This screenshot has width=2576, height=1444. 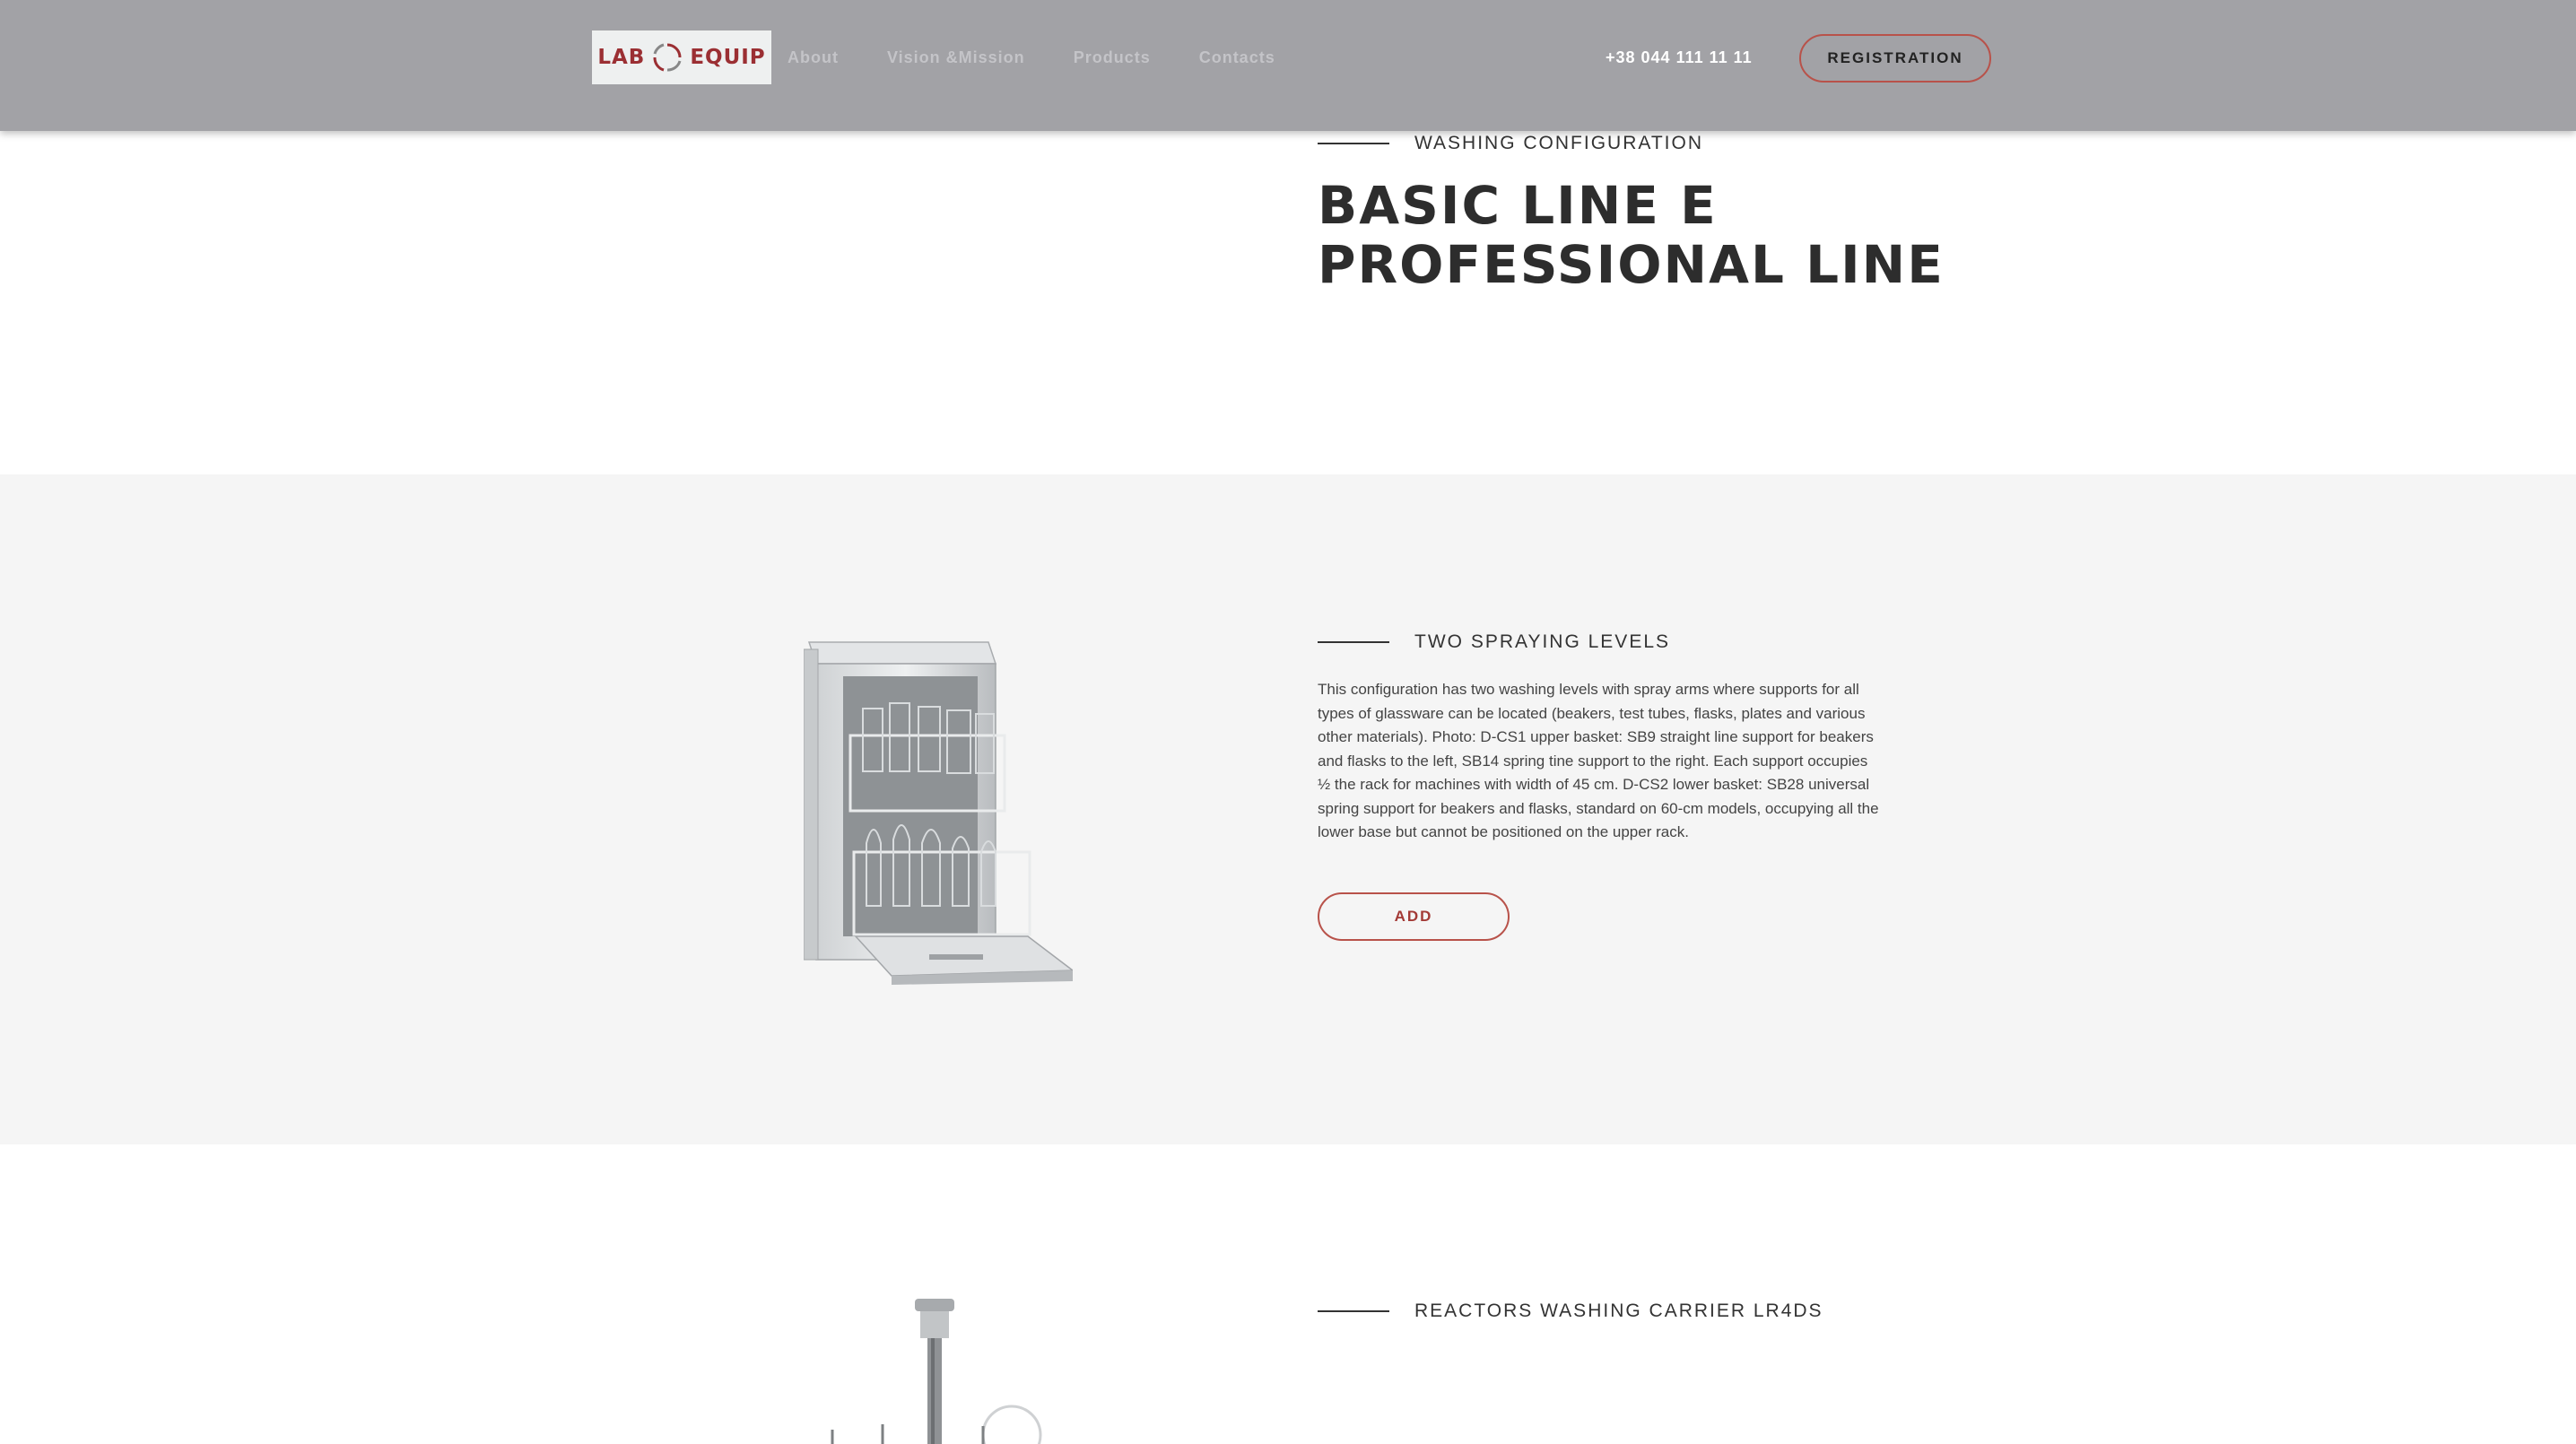 I want to click on nav-contacts: Contacts, so click(x=1237, y=57).